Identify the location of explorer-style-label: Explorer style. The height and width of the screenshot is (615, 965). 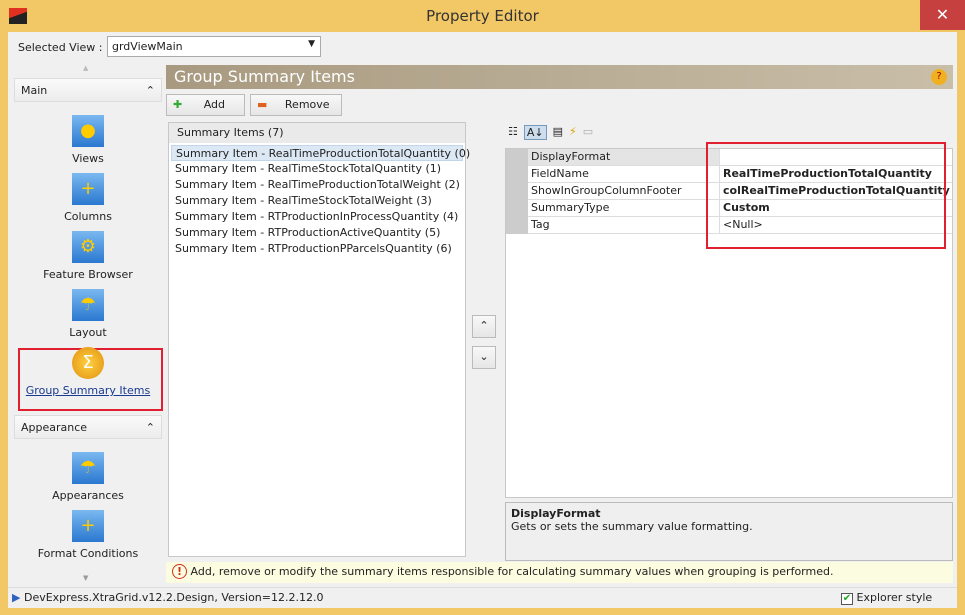
(894, 597).